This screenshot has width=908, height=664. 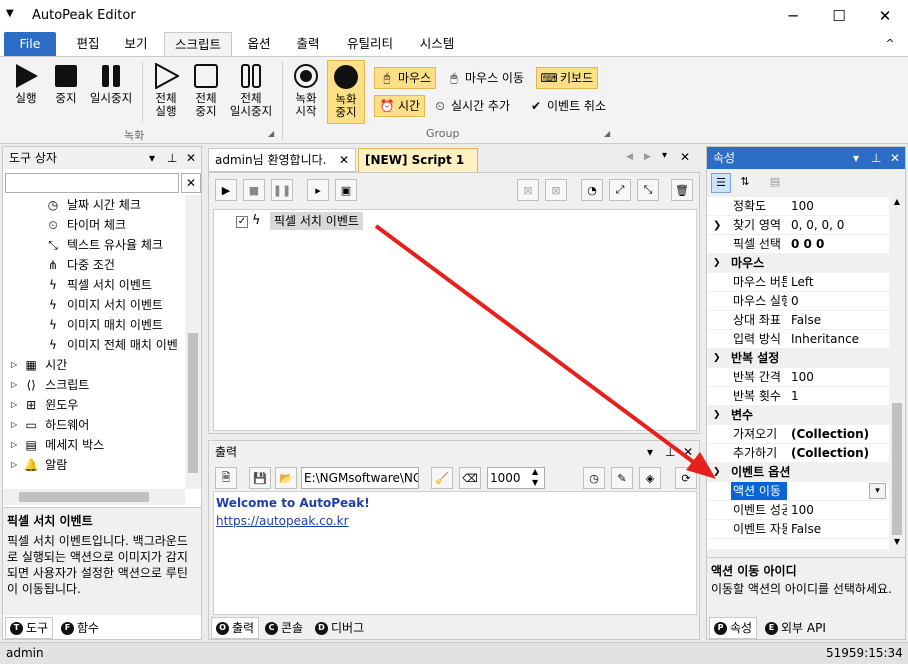 What do you see at coordinates (94, 365) in the screenshot?
I see `tree-group-time: ▷ ▦ 시간` at bounding box center [94, 365].